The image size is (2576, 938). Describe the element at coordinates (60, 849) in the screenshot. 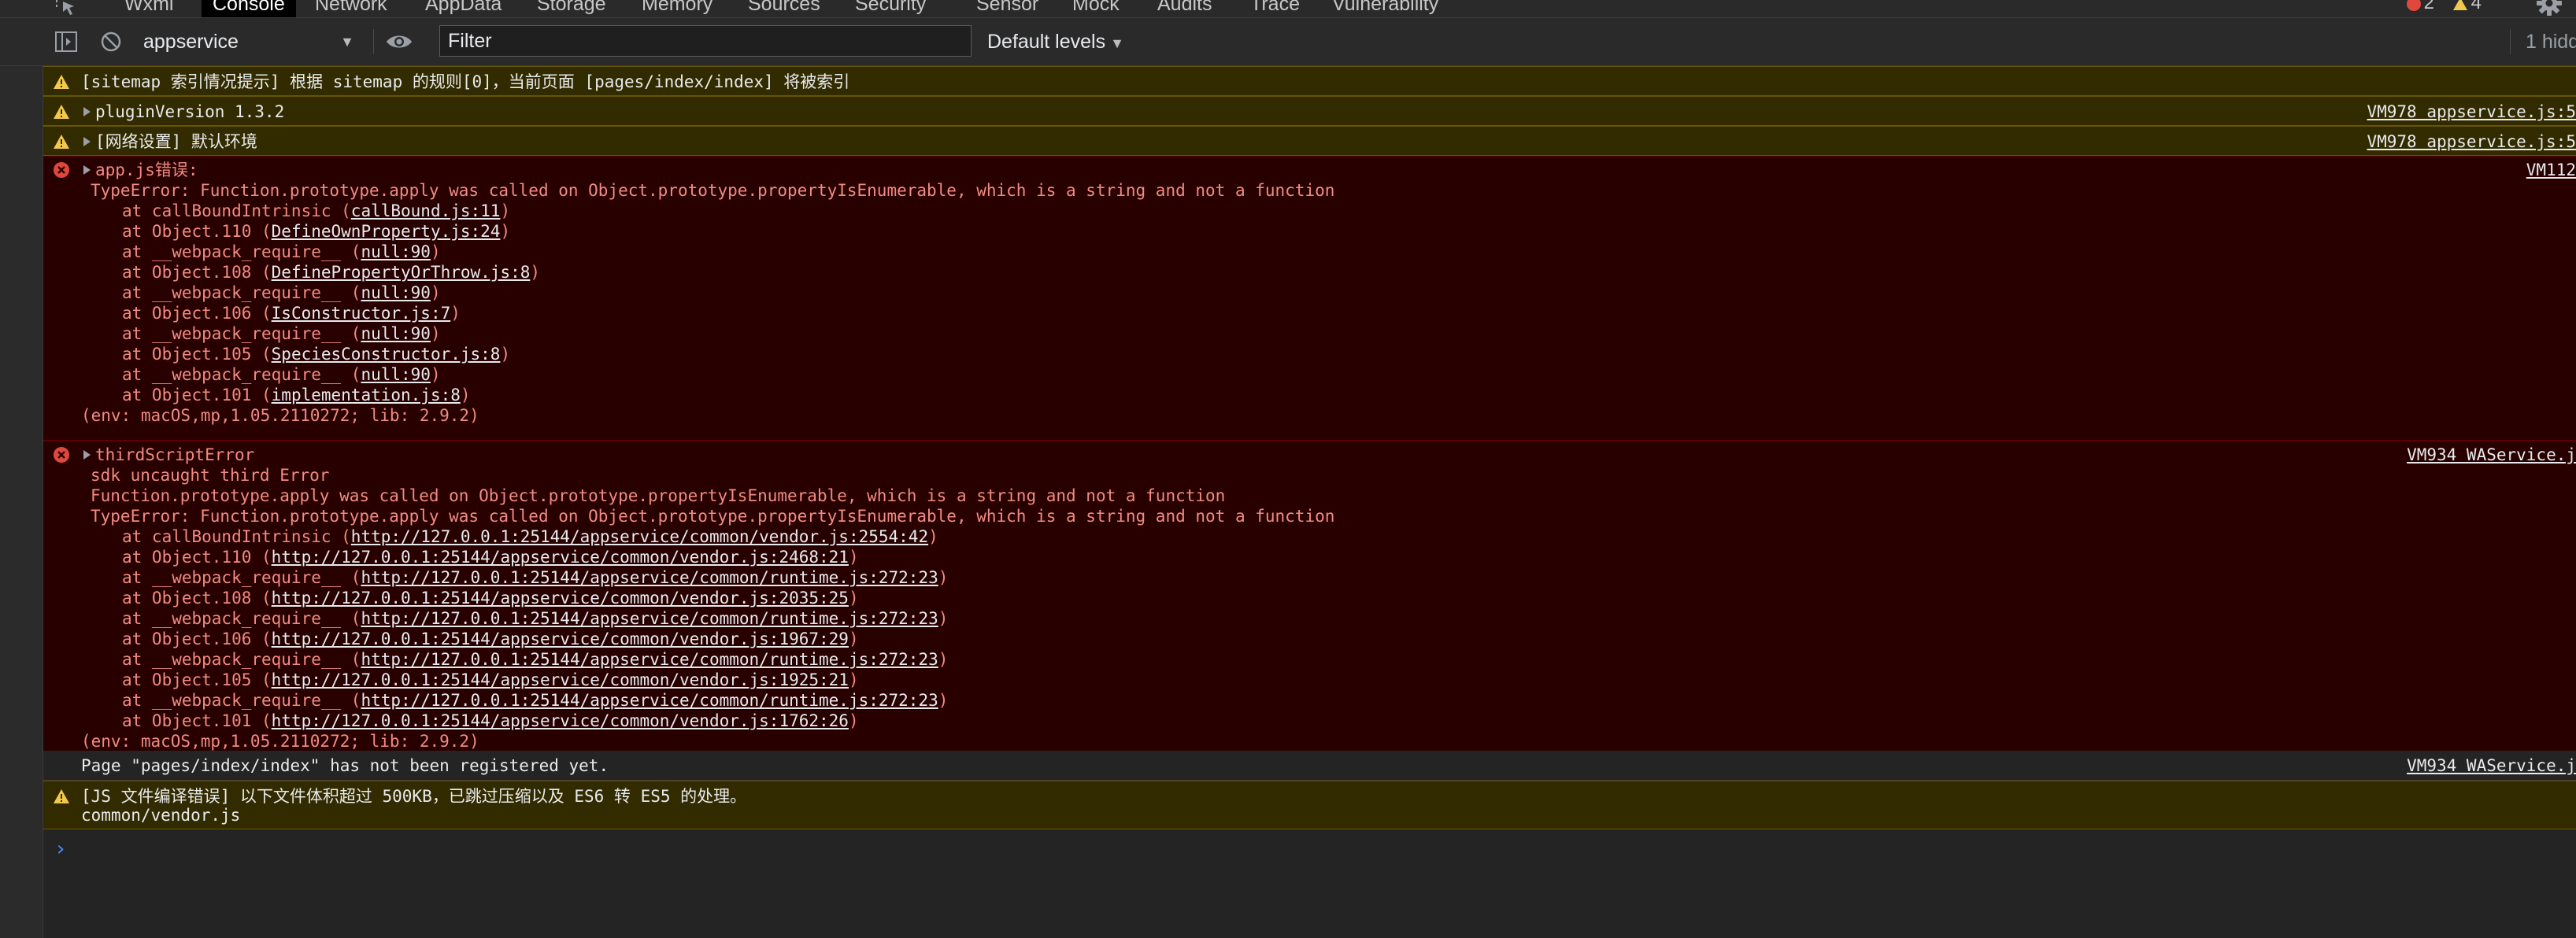

I see `console-prompt-icon: ›` at that location.